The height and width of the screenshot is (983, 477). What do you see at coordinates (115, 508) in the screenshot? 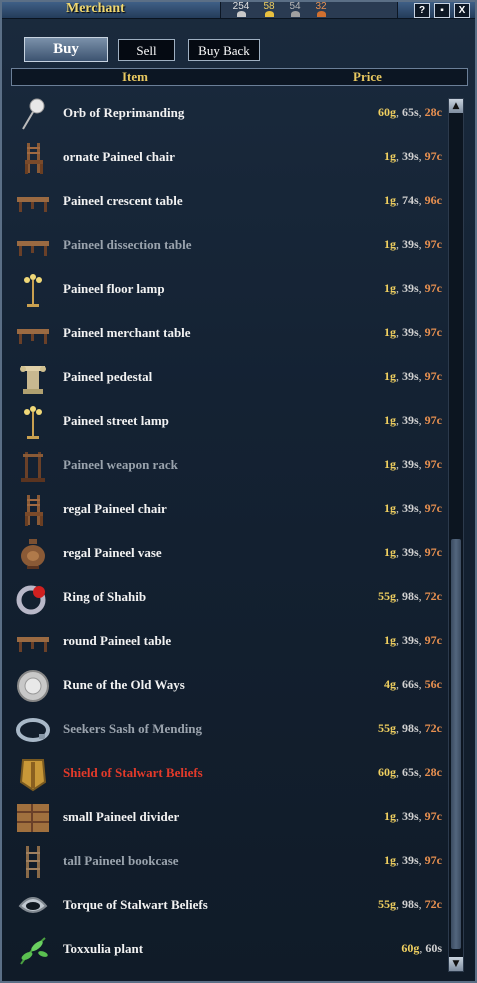
I see `item-name: regal Paineel chair` at bounding box center [115, 508].